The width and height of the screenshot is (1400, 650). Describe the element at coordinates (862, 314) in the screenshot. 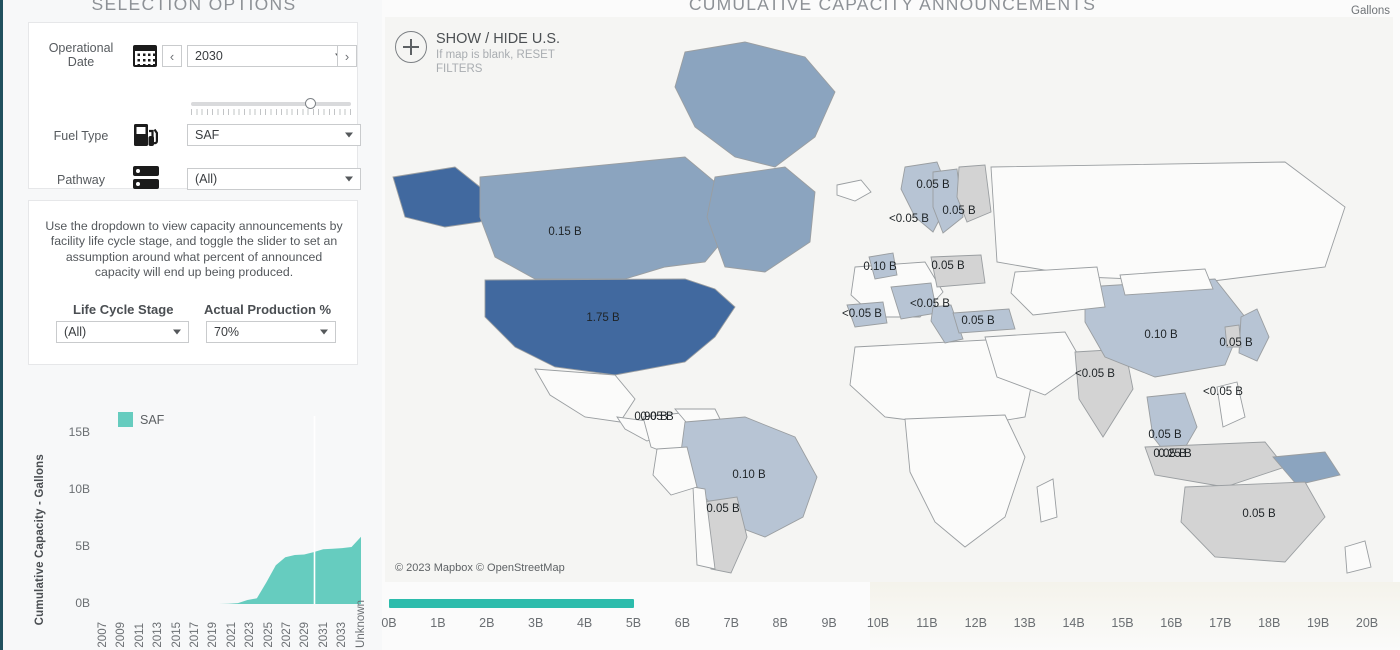

I see `map-label-spain: <0.05 B` at that location.